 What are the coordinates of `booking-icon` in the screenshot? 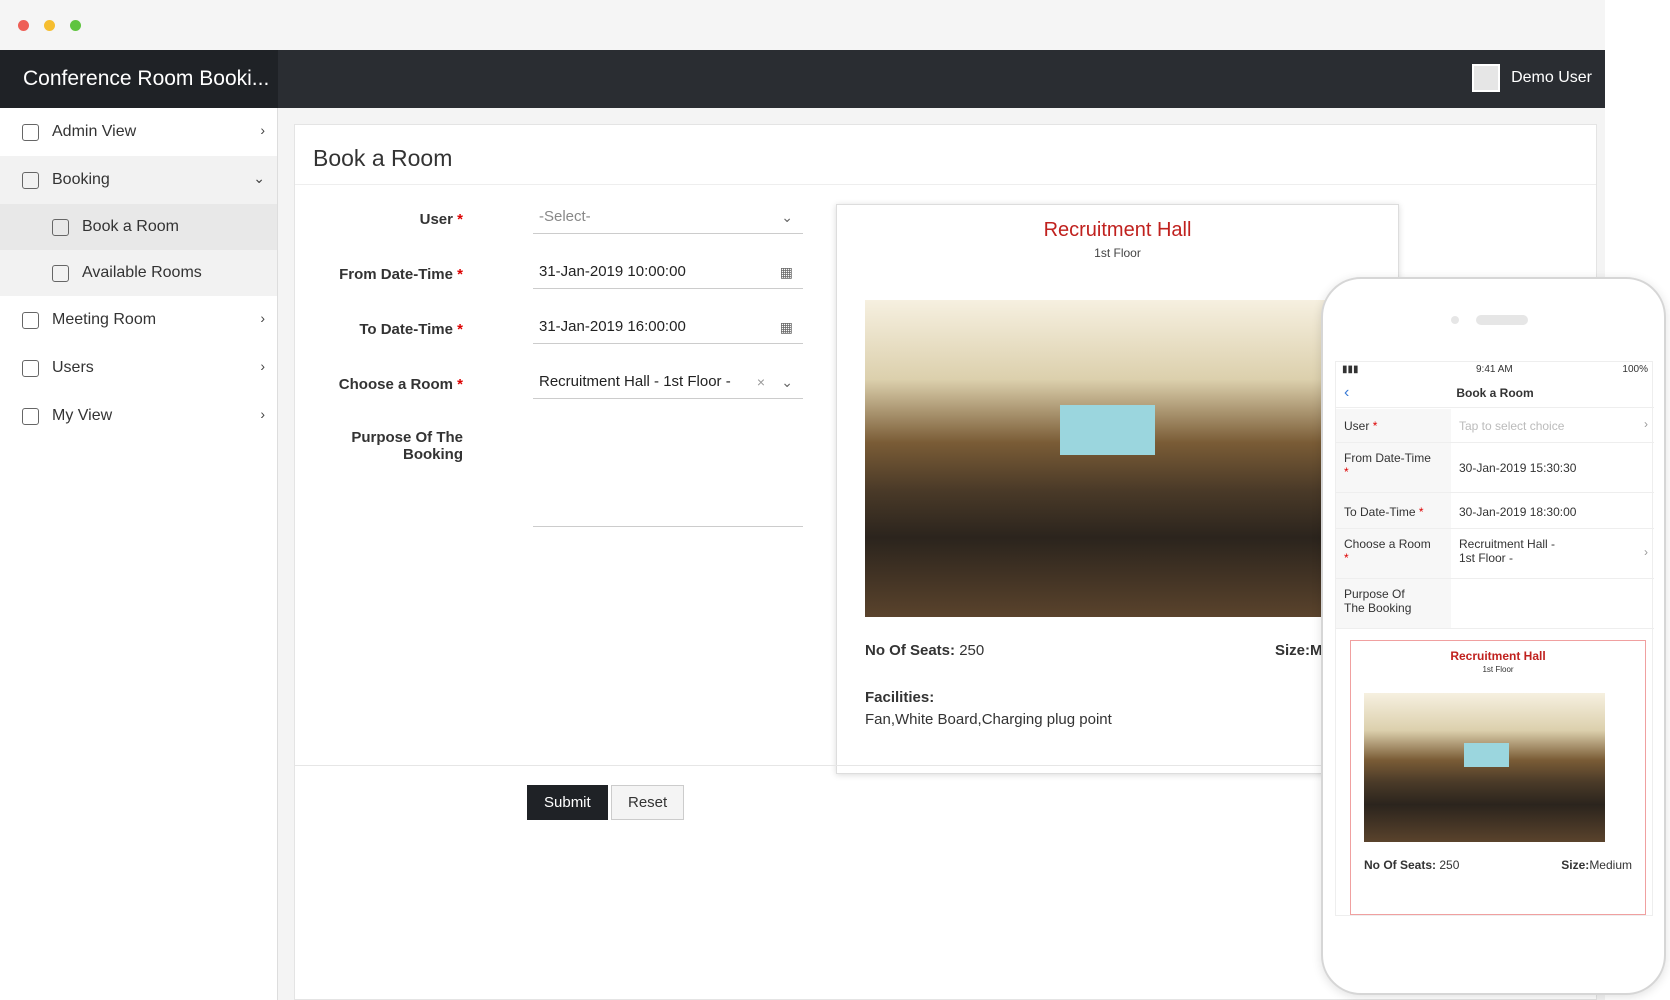 It's located at (30, 180).